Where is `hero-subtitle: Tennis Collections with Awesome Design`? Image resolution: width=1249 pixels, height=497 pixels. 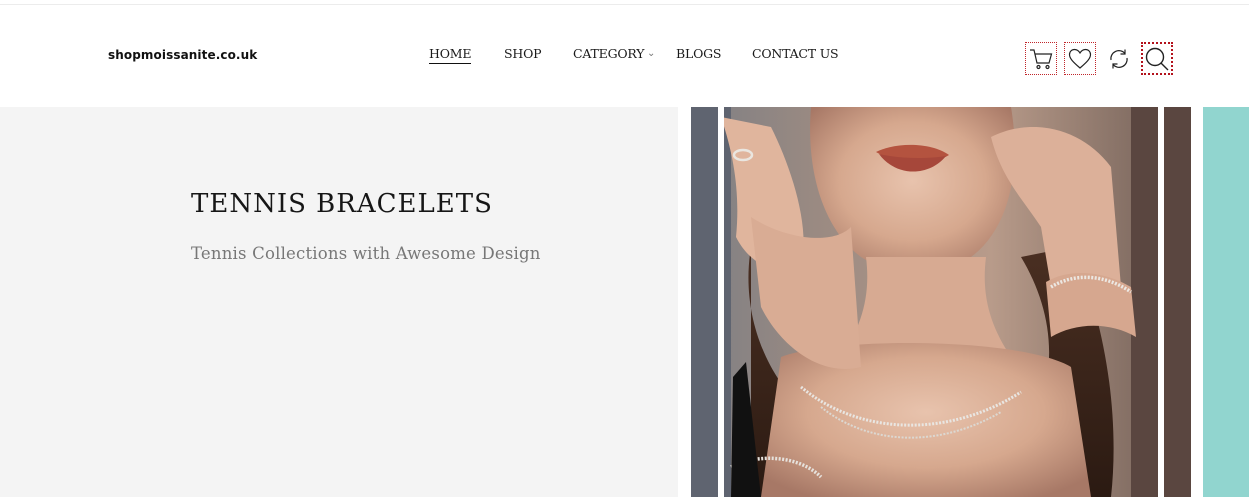 hero-subtitle: Tennis Collections with Awesome Design is located at coordinates (366, 253).